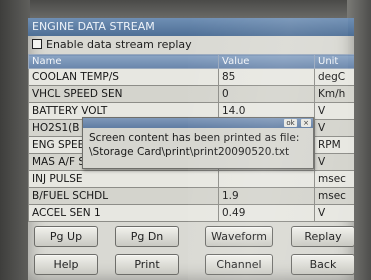 The height and width of the screenshot is (280, 371). I want to click on device-bezel-left, so click(15, 140).